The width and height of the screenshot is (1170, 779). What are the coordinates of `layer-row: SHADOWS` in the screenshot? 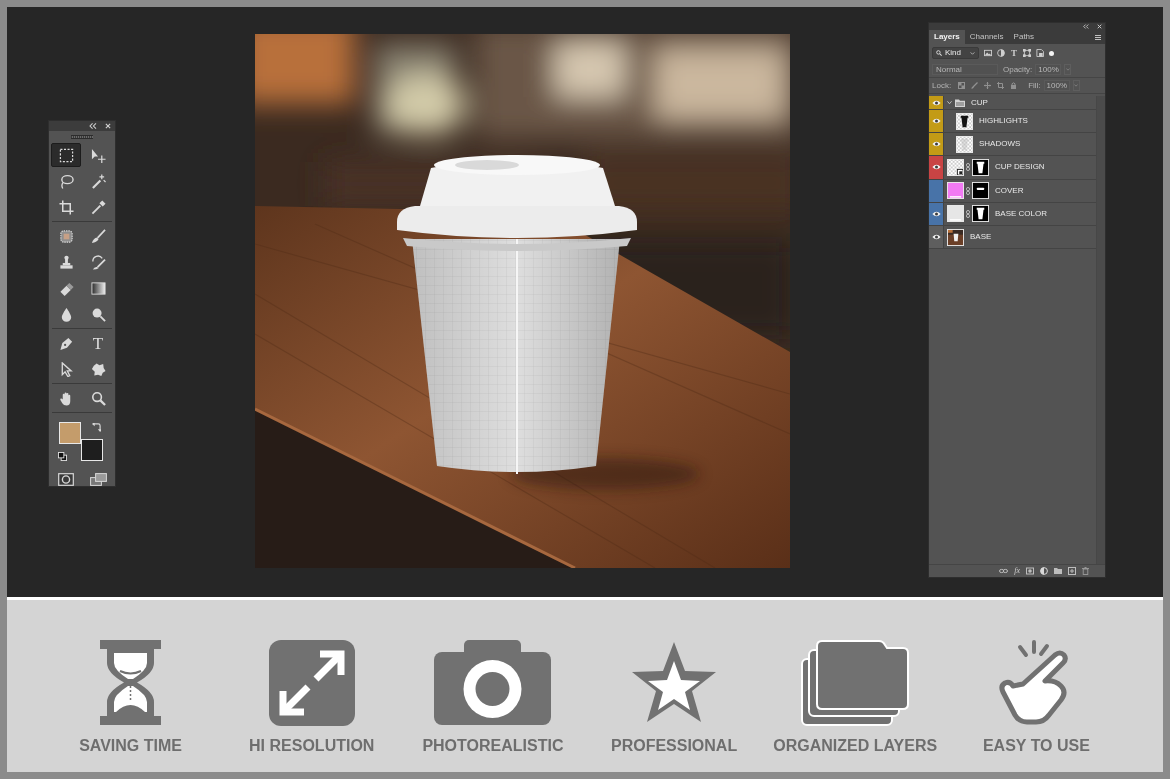 It's located at (1012, 145).